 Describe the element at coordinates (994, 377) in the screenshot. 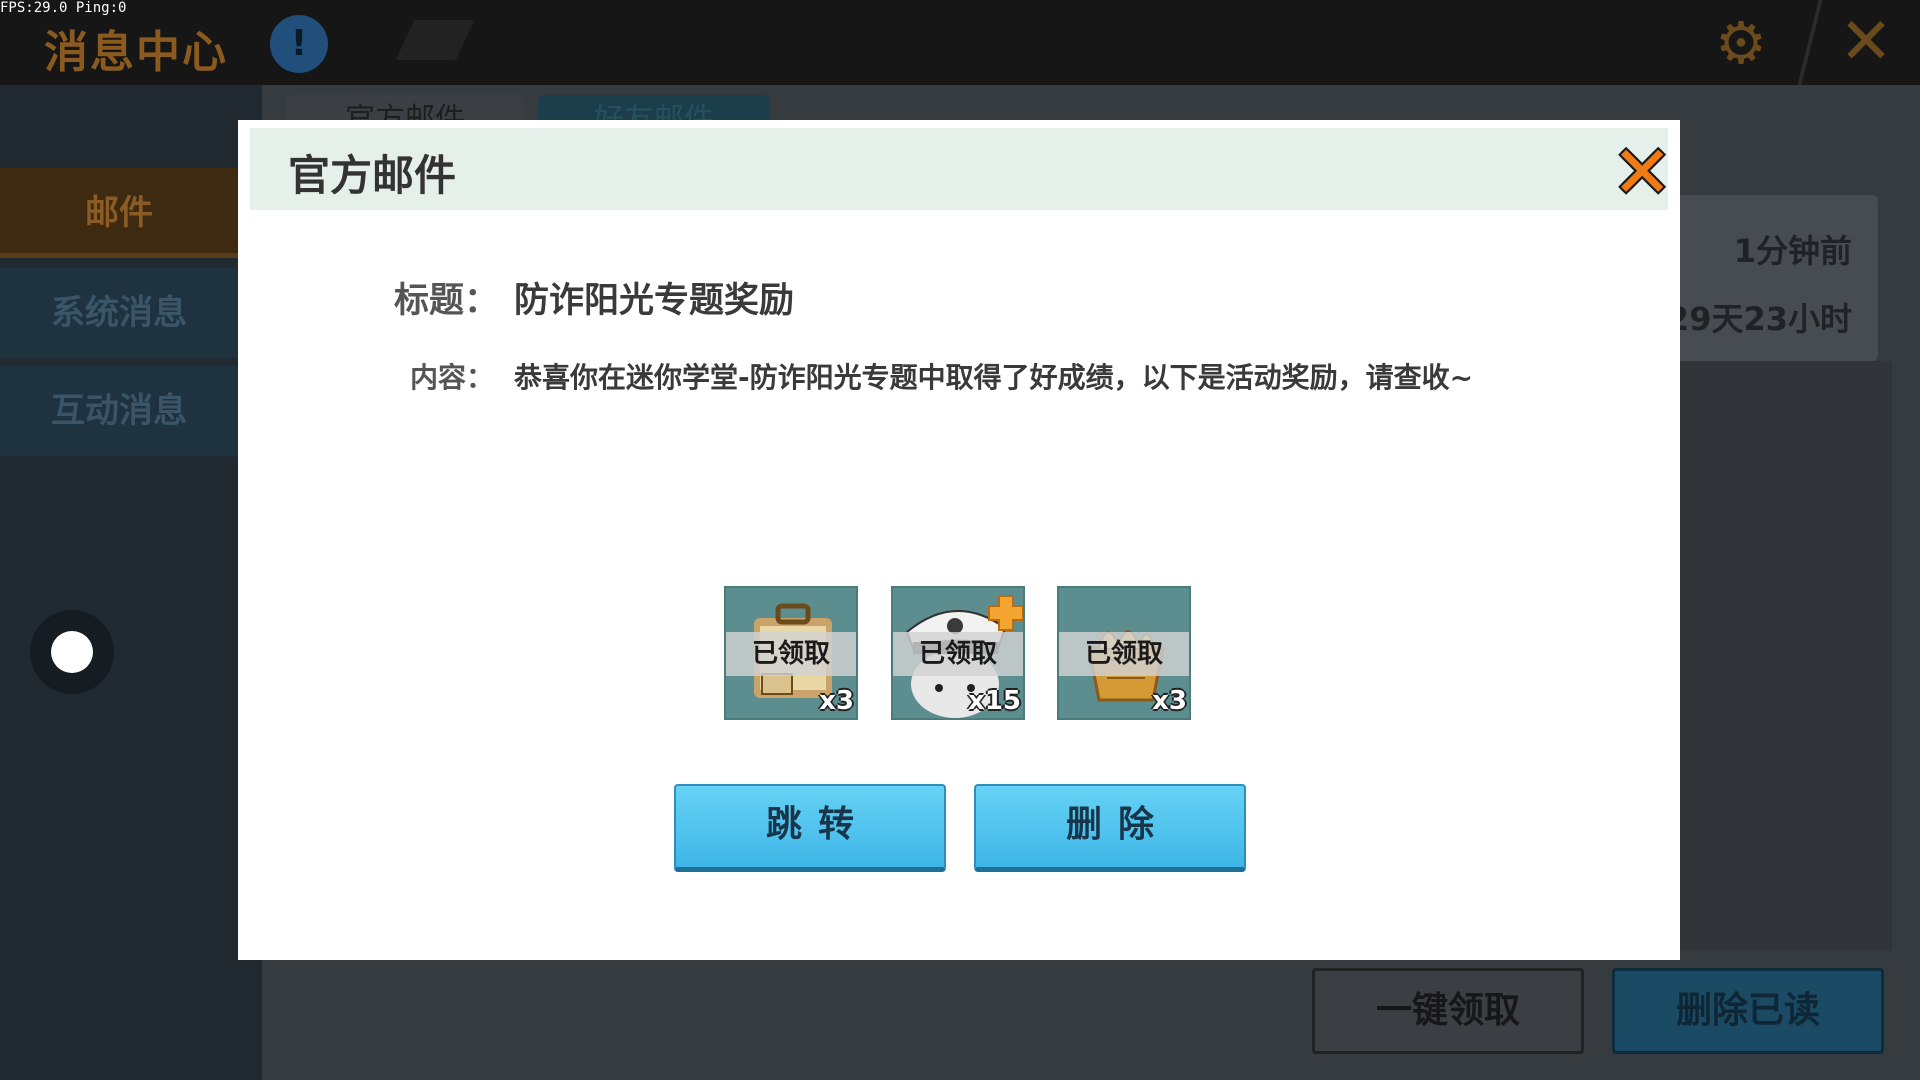

I see `content-value: 恭喜你在迷你学堂-防诈阳光专题中取得了好成绩，以下是活动奖励，请查收~` at that location.